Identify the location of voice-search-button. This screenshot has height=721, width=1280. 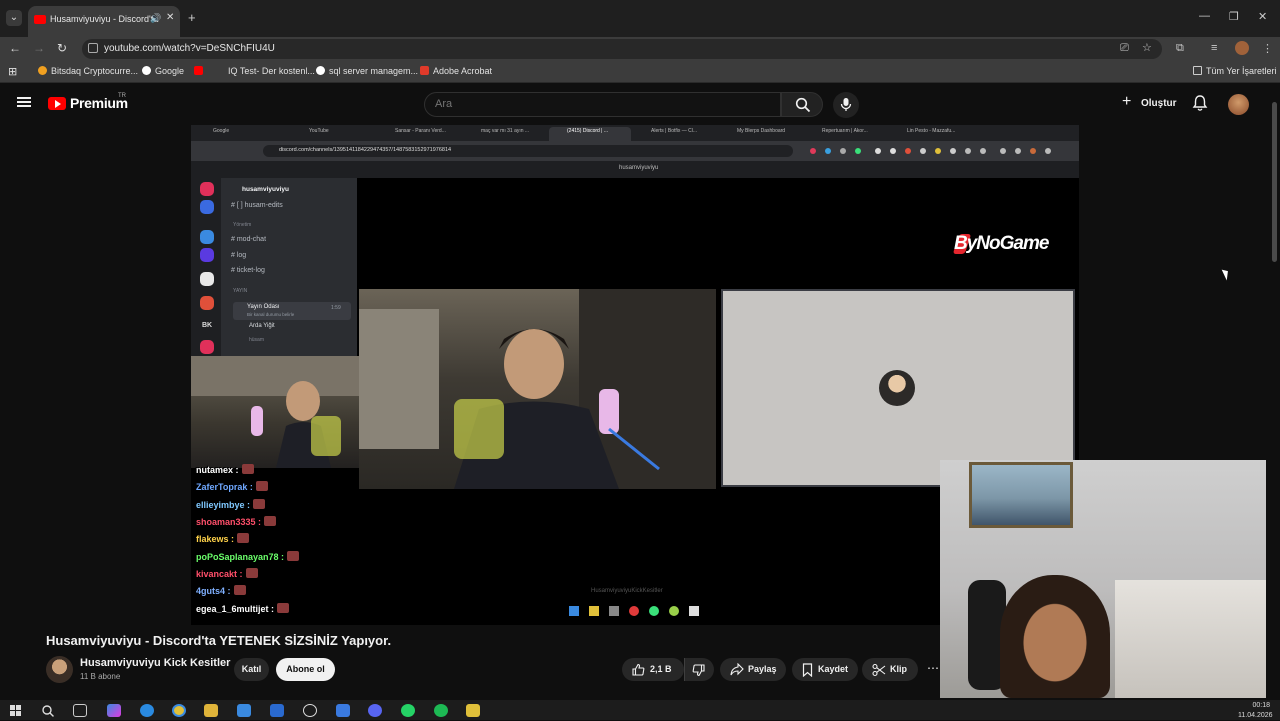
(846, 105).